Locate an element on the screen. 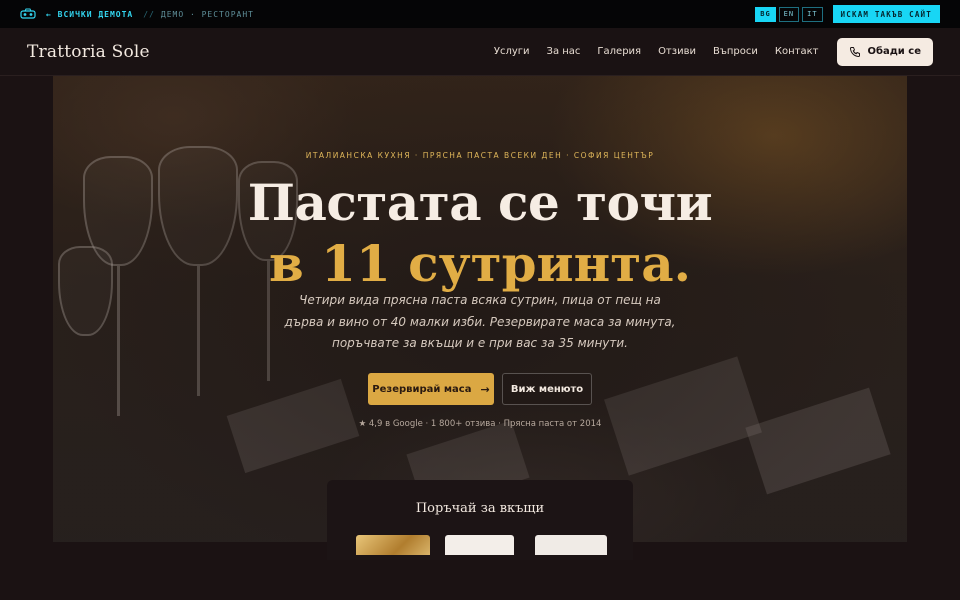  reserve-table-label: Резервирай маса is located at coordinates (422, 389).